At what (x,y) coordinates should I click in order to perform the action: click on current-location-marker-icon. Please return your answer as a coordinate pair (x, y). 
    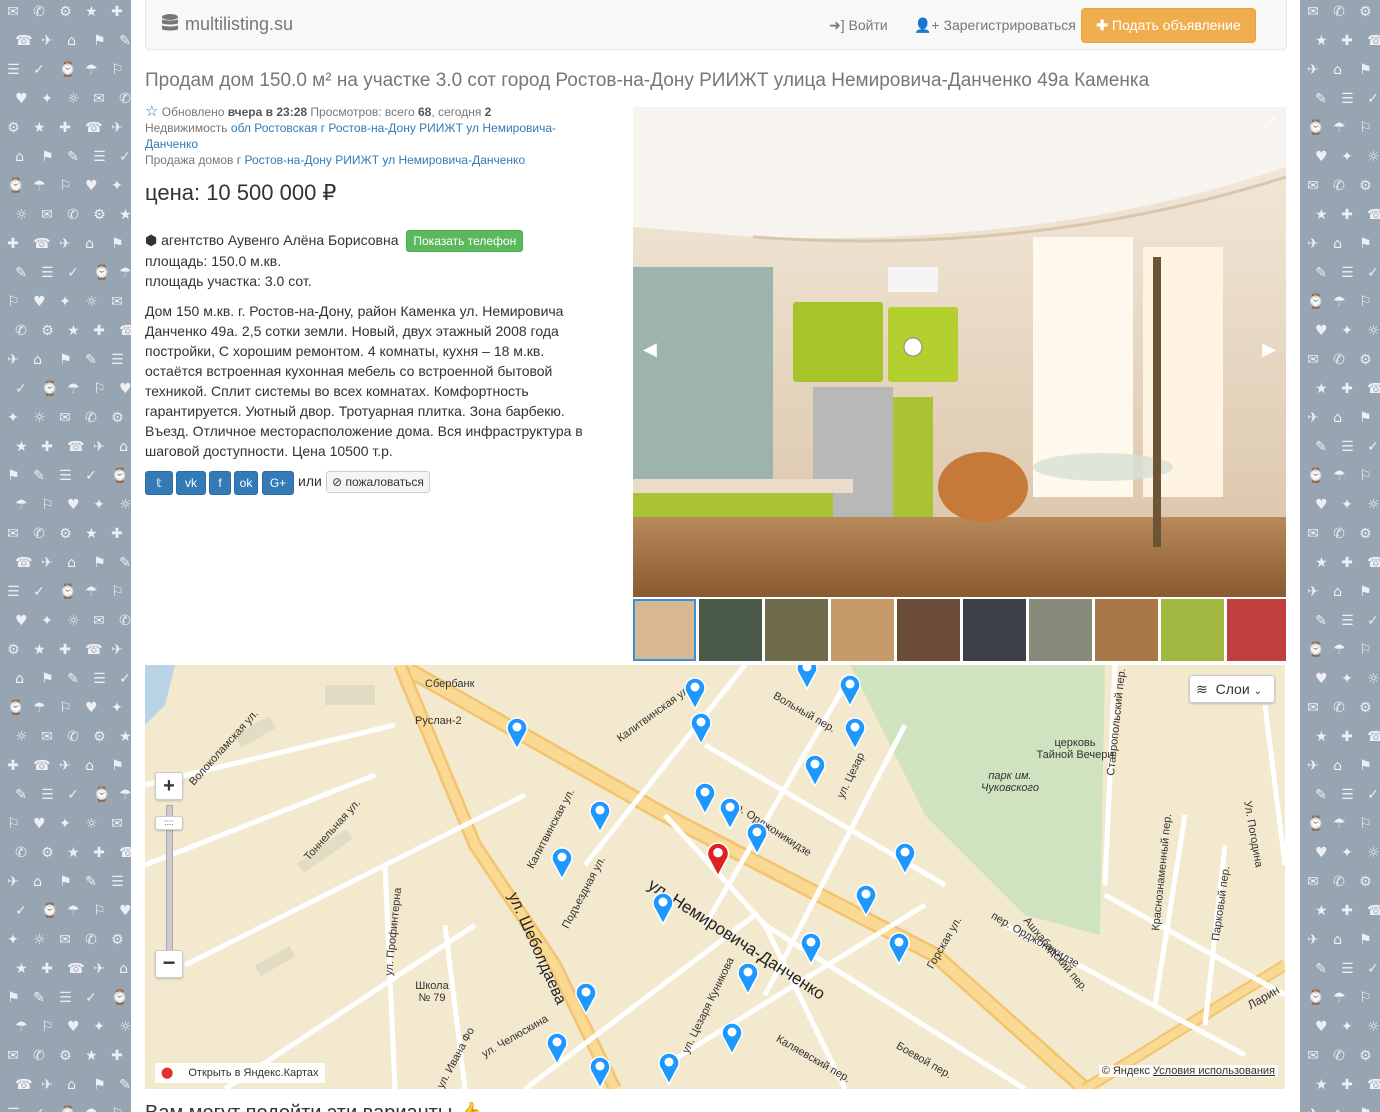
    Looking at the image, I should click on (718, 859).